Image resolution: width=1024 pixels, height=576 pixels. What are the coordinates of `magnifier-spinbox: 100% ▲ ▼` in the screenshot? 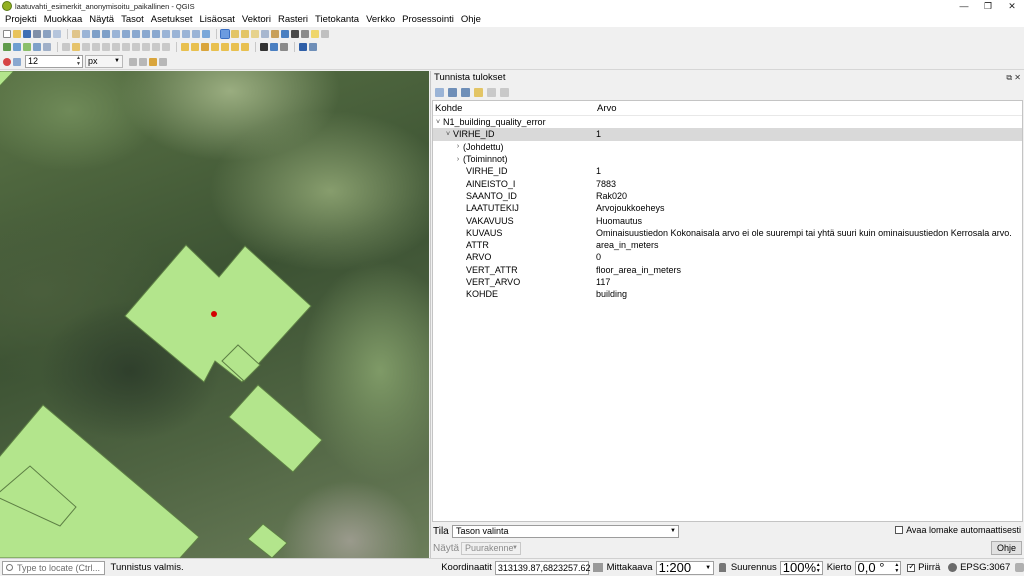 It's located at (801, 567).